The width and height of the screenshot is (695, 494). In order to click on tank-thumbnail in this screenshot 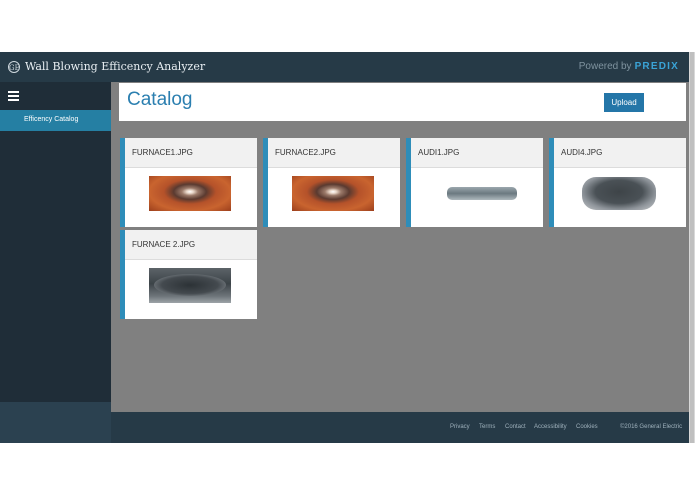, I will do `click(482, 193)`.